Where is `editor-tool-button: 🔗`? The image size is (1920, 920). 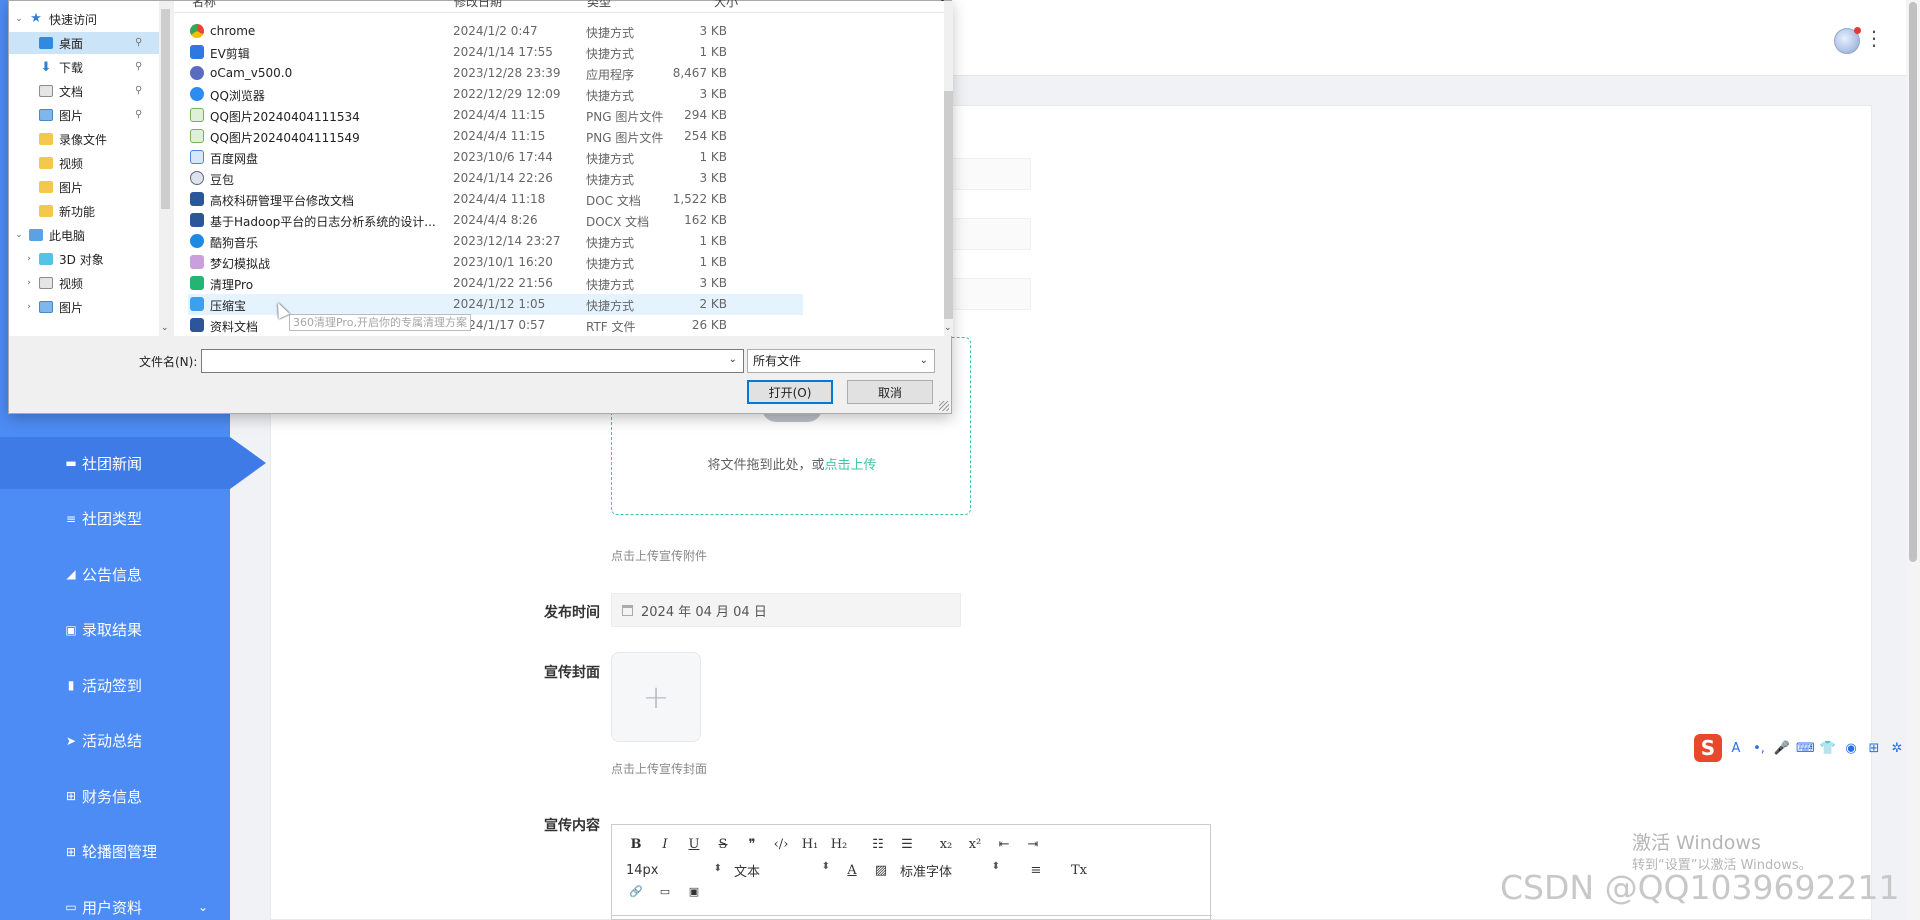
editor-tool-button: 🔗 is located at coordinates (636, 891).